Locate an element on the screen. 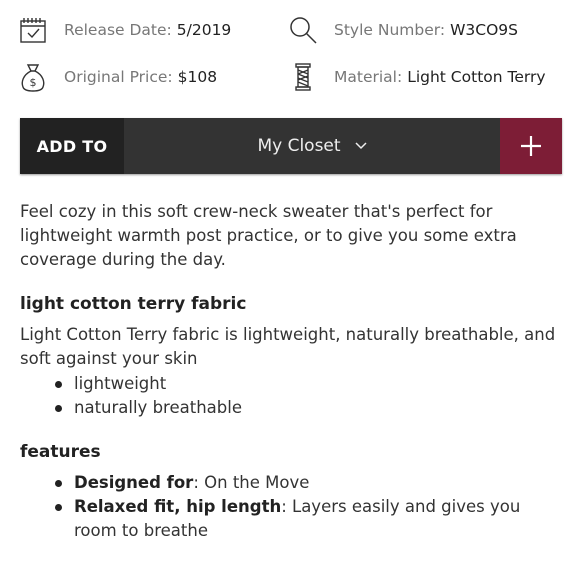 Image resolution: width=580 pixels, height=580 pixels. feature-text: : On the Move is located at coordinates (251, 482).